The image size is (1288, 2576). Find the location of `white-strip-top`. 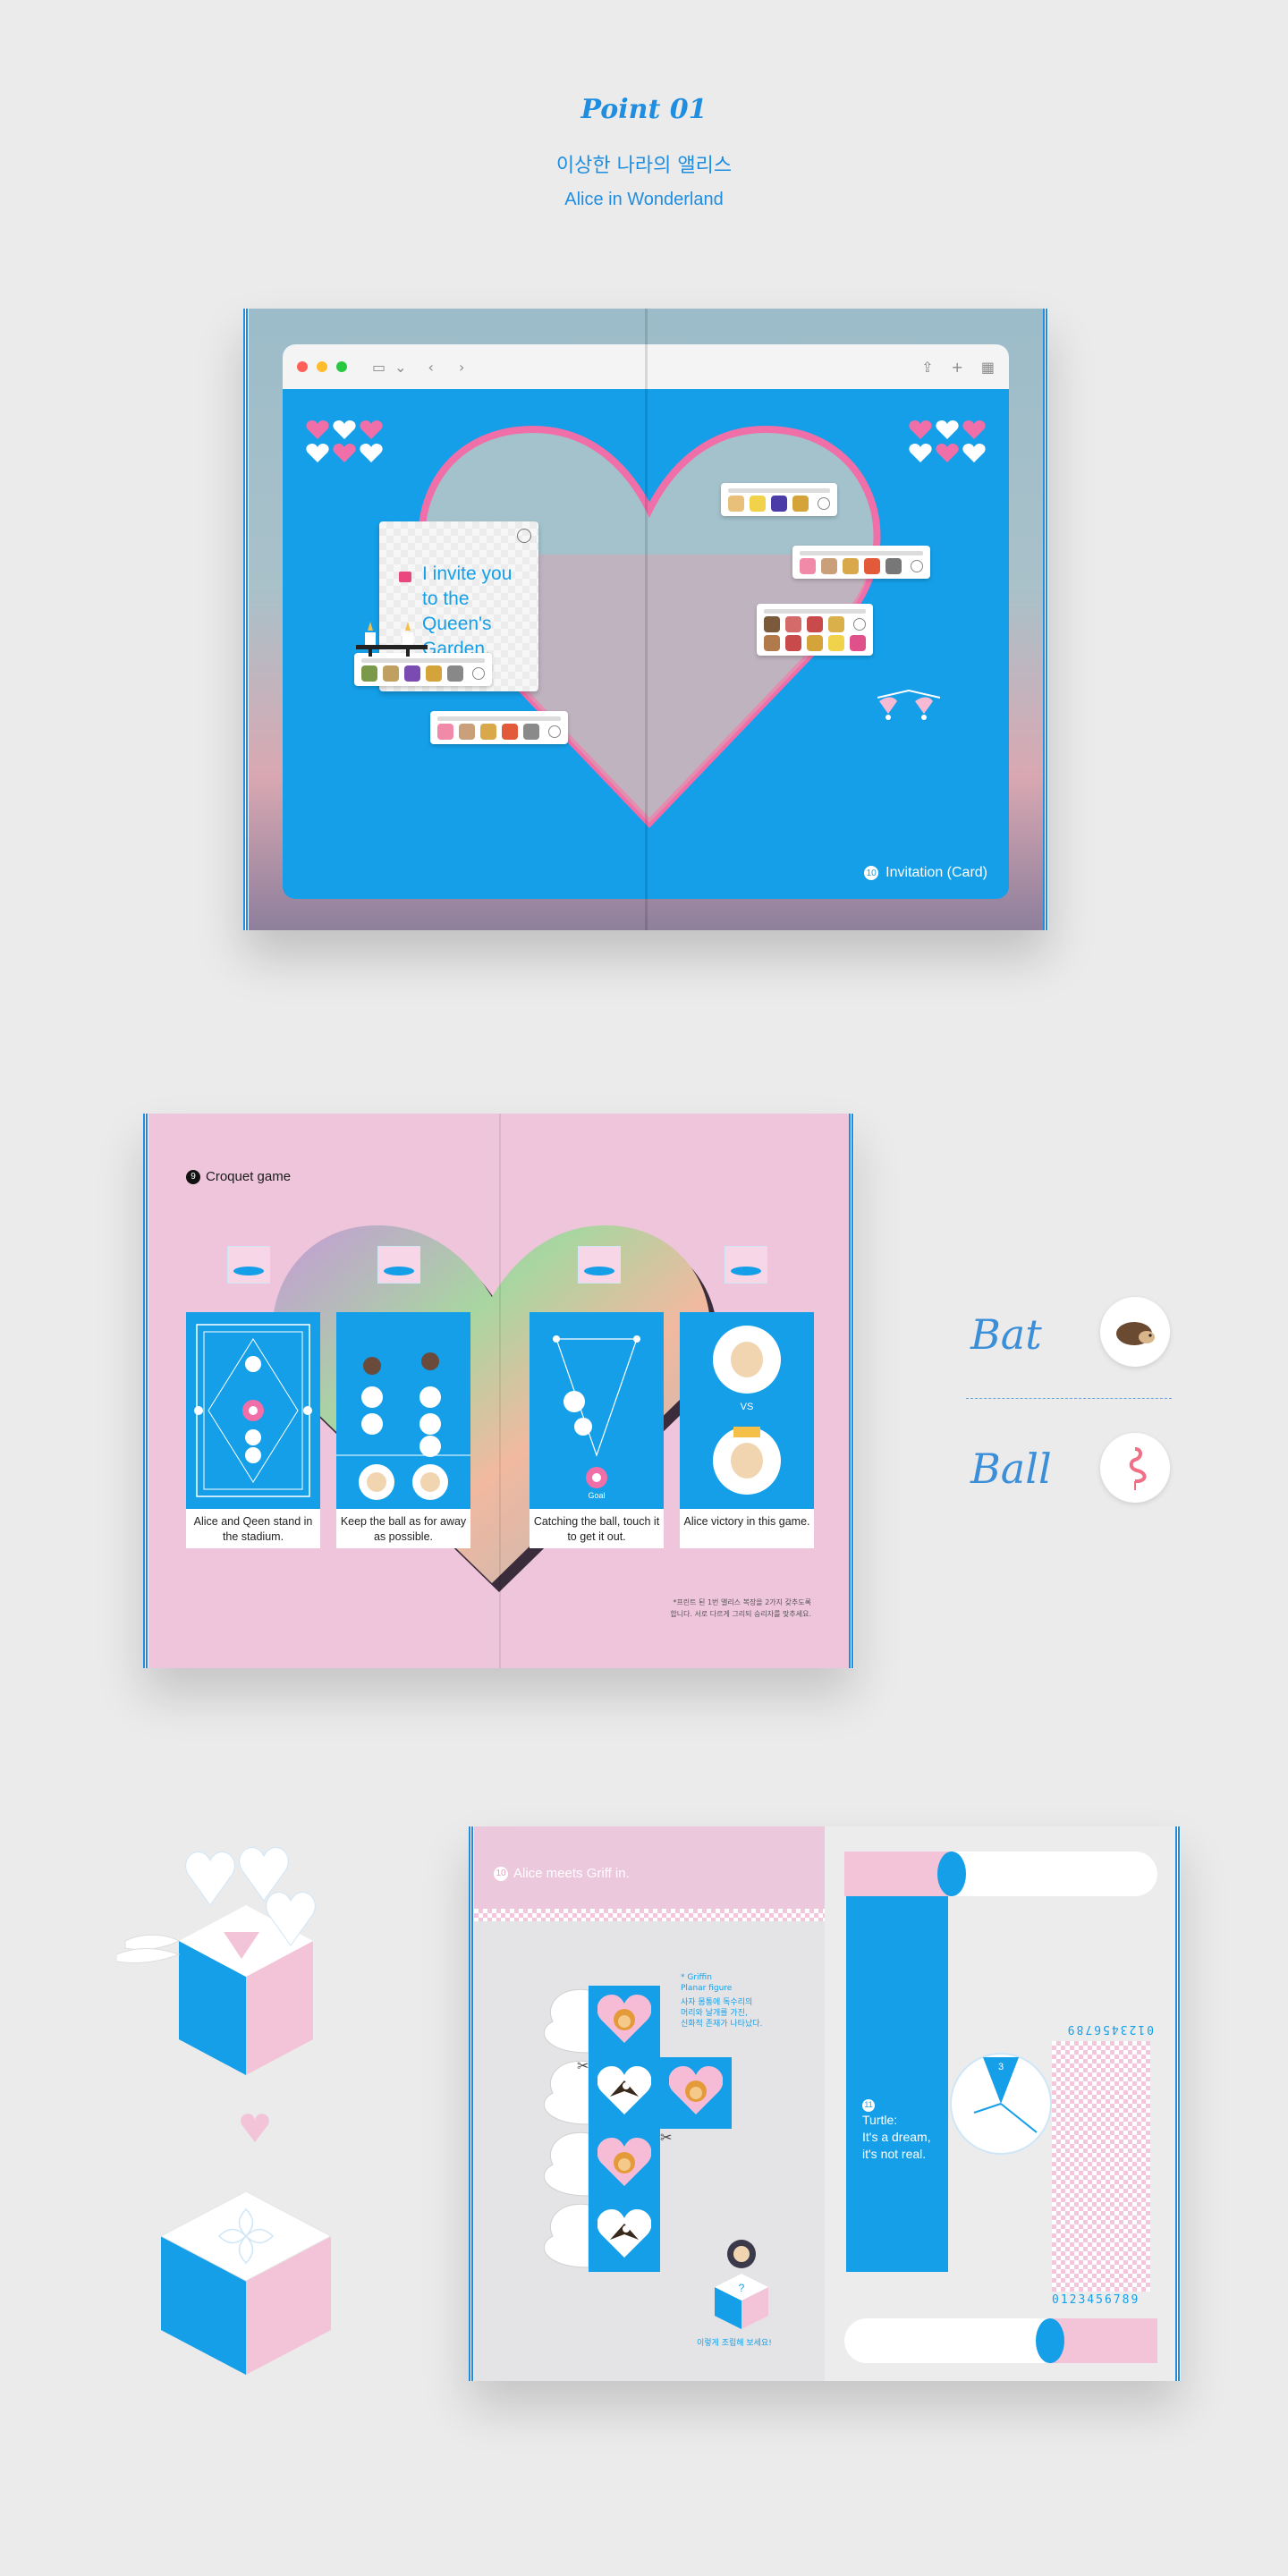

white-strip-top is located at coordinates (1054, 1874).